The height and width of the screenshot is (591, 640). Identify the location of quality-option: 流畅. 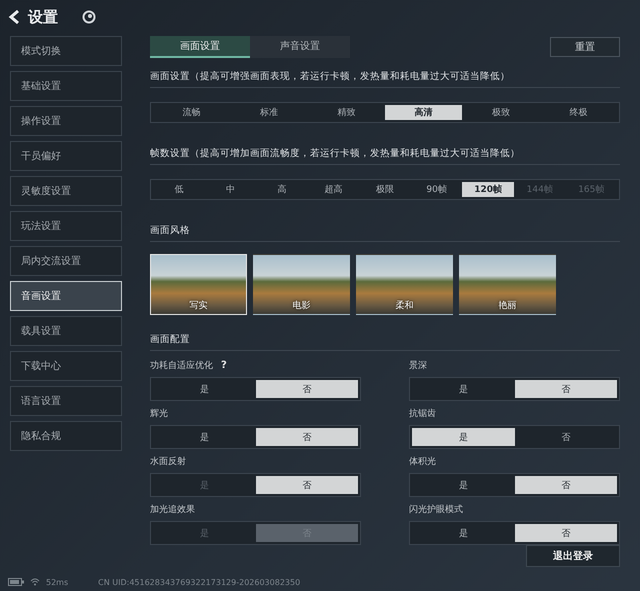
(191, 112).